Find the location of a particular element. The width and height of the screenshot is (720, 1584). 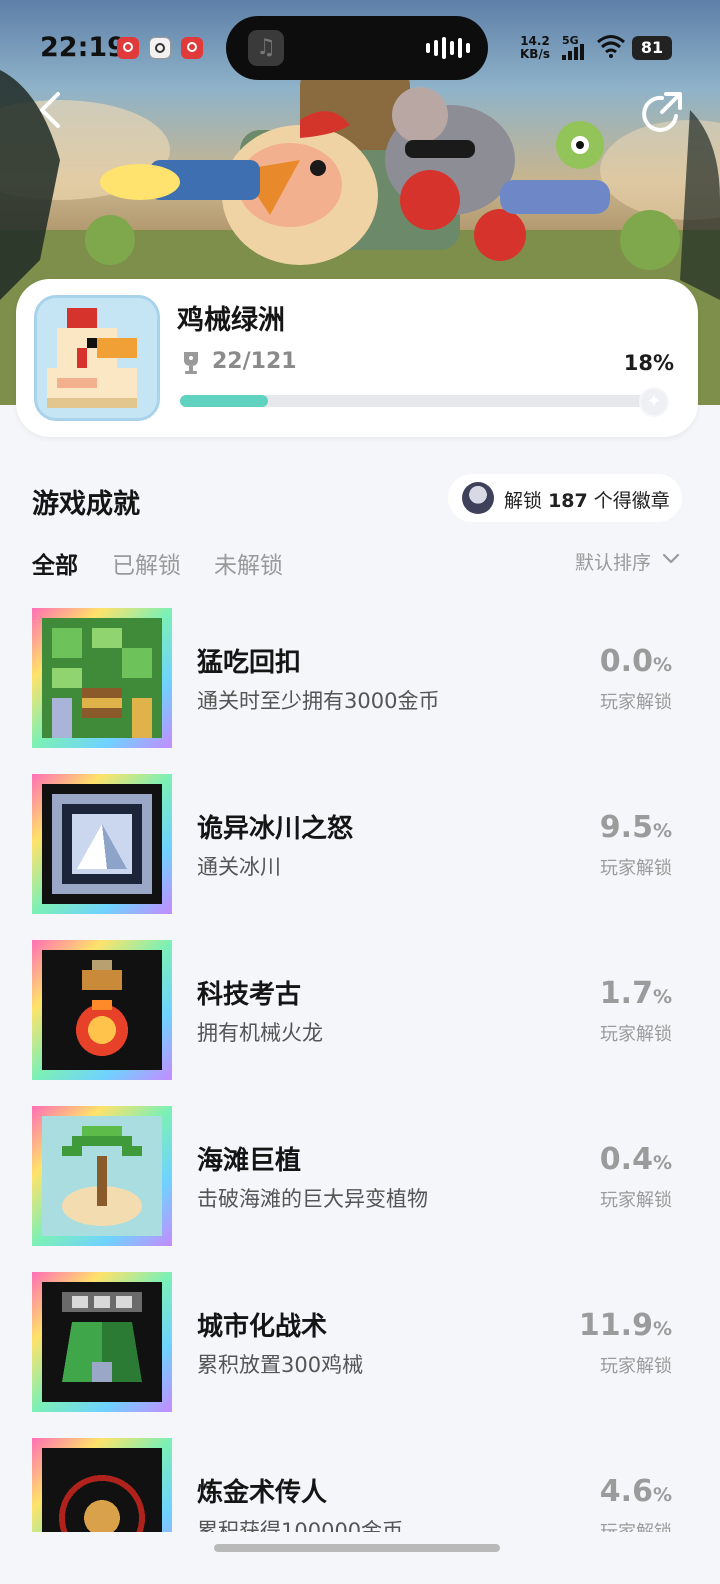

badge-avatar-icon is located at coordinates (478, 498).